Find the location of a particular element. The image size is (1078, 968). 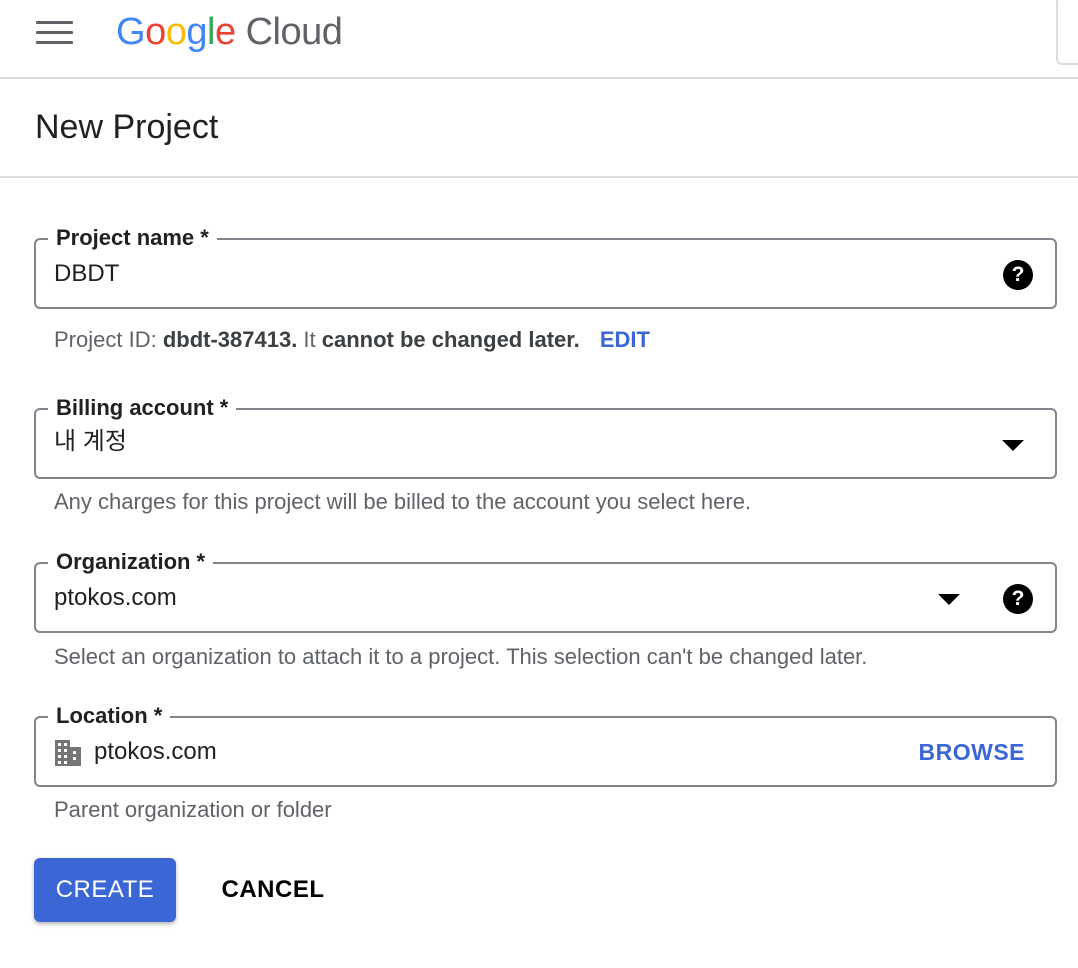

project-name-input: DBDT is located at coordinates (86, 274).